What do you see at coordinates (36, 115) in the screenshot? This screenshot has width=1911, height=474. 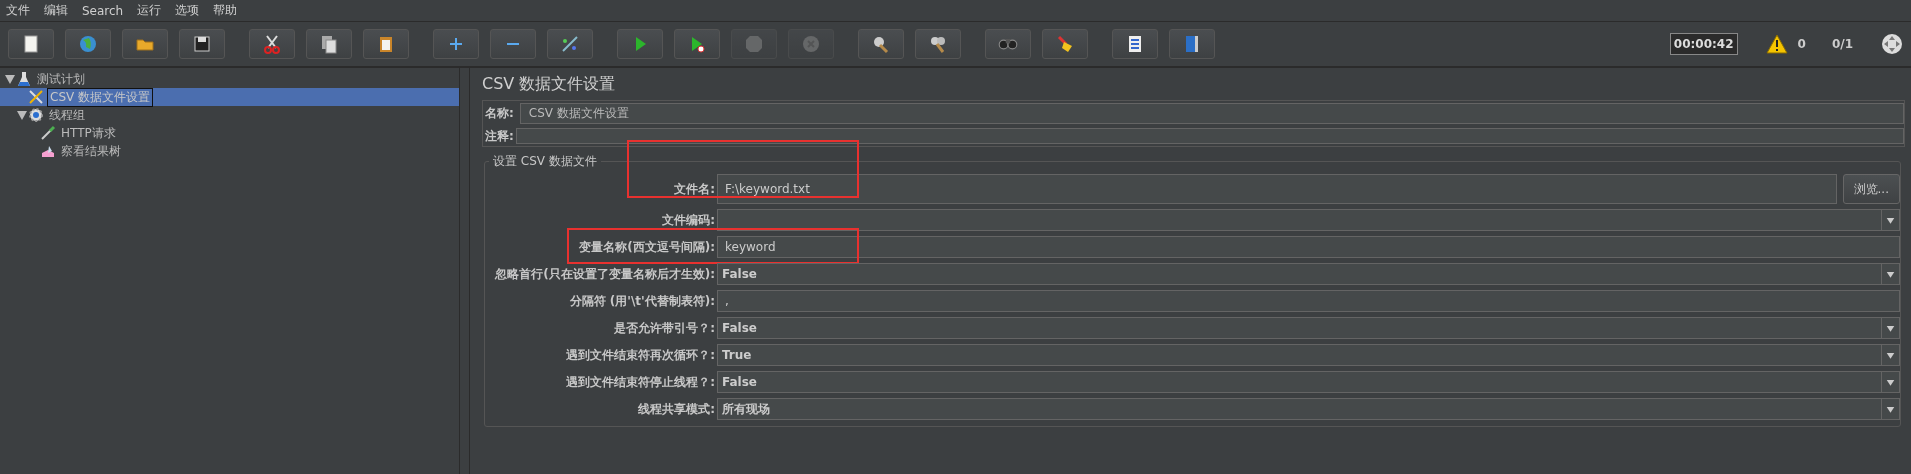 I see `gear-icon` at bounding box center [36, 115].